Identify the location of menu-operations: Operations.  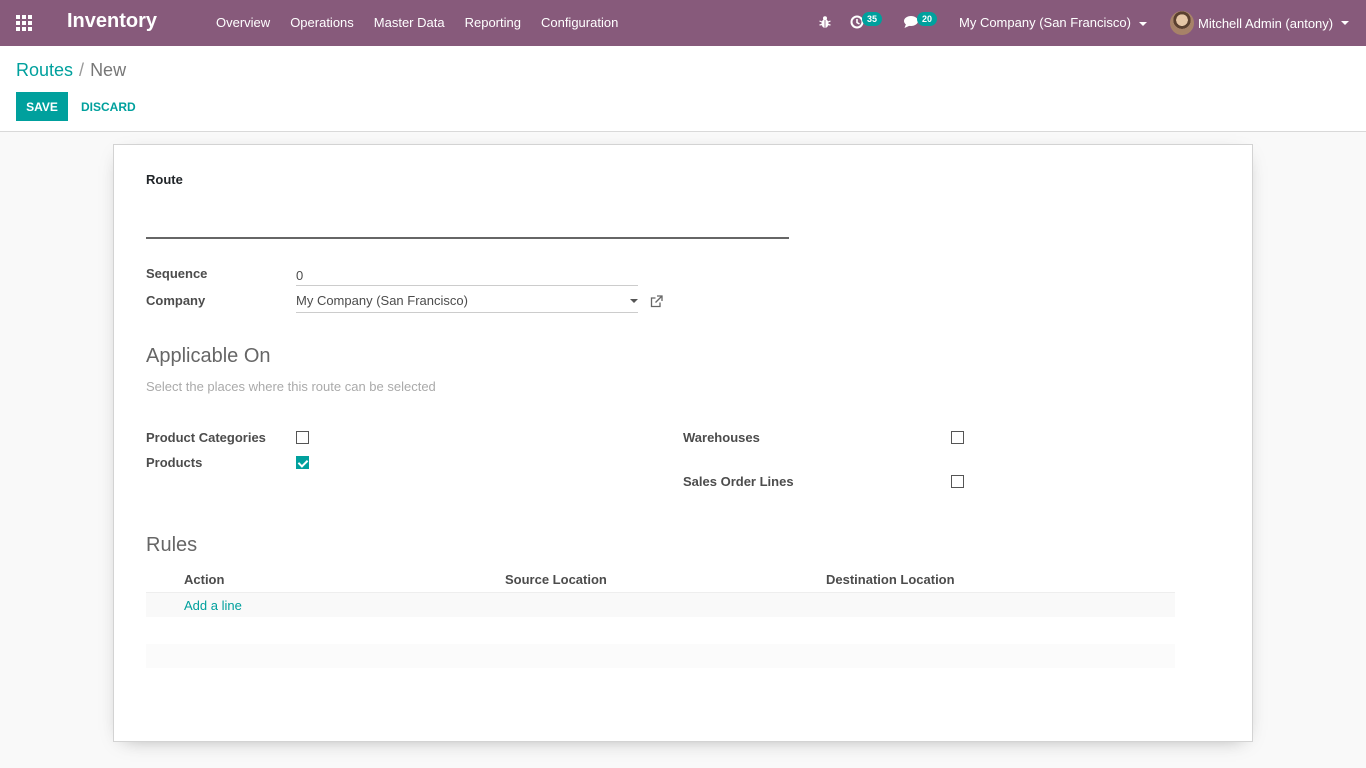
(322, 23).